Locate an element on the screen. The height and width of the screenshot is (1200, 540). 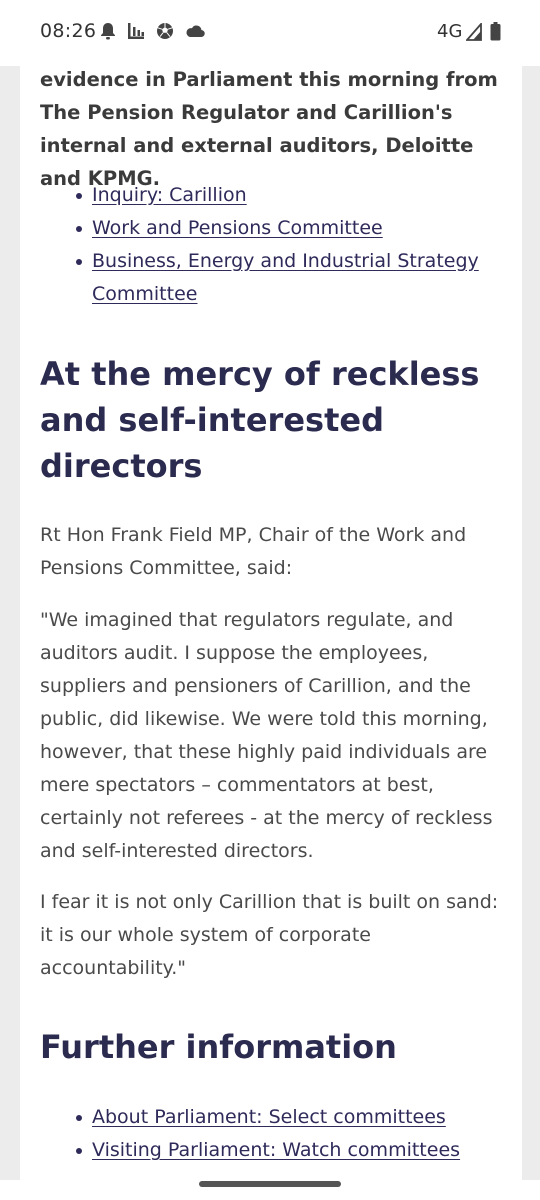
bar-chart-icon is located at coordinates (136, 31).